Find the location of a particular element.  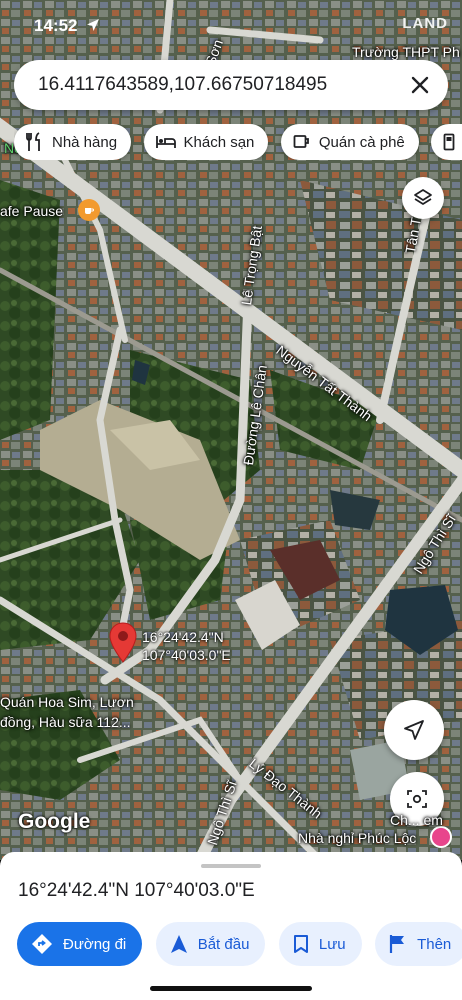

chip-label: Quán cà phê is located at coordinates (361, 142).